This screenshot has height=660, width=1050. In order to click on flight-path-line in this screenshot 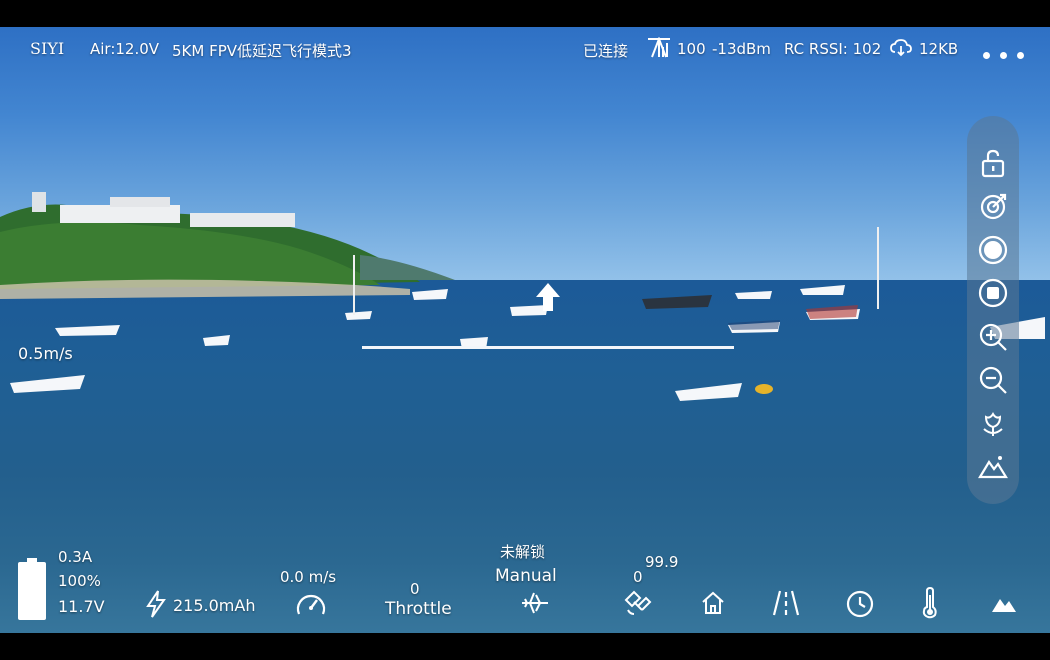, I will do `click(548, 347)`.